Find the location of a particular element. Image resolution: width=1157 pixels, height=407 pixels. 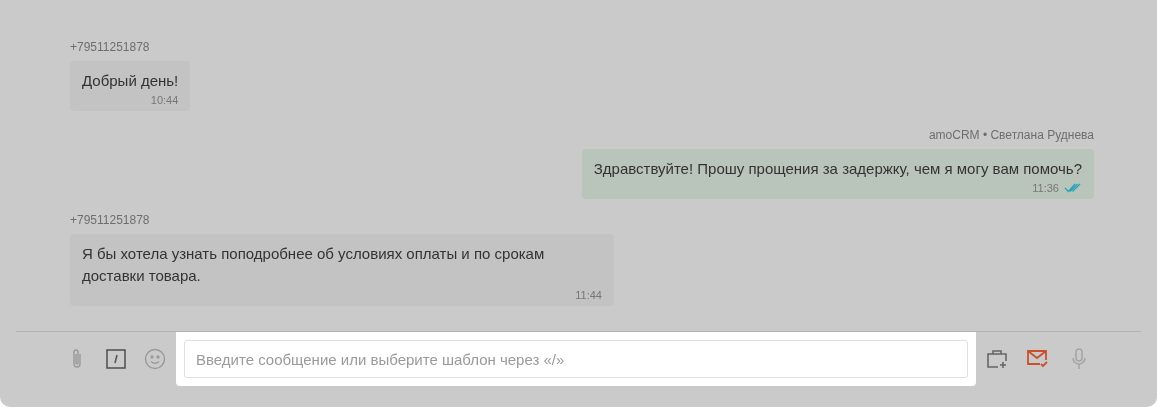

message-field: Введите сообщение или выберите шаблон через «/» is located at coordinates (576, 359).